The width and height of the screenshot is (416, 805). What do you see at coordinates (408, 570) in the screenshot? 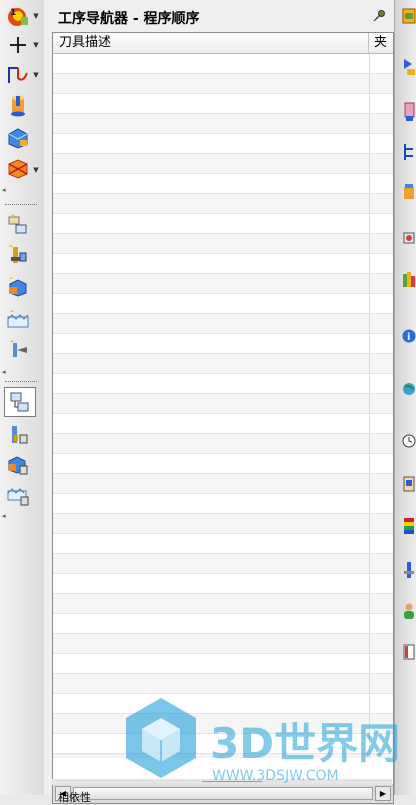
I see `process-studio-tab` at bounding box center [408, 570].